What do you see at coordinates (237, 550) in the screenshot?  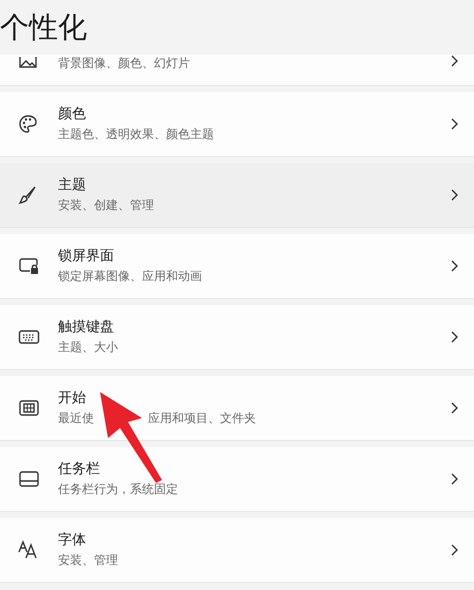 I see `settings-item: 字体 安装、管理` at bounding box center [237, 550].